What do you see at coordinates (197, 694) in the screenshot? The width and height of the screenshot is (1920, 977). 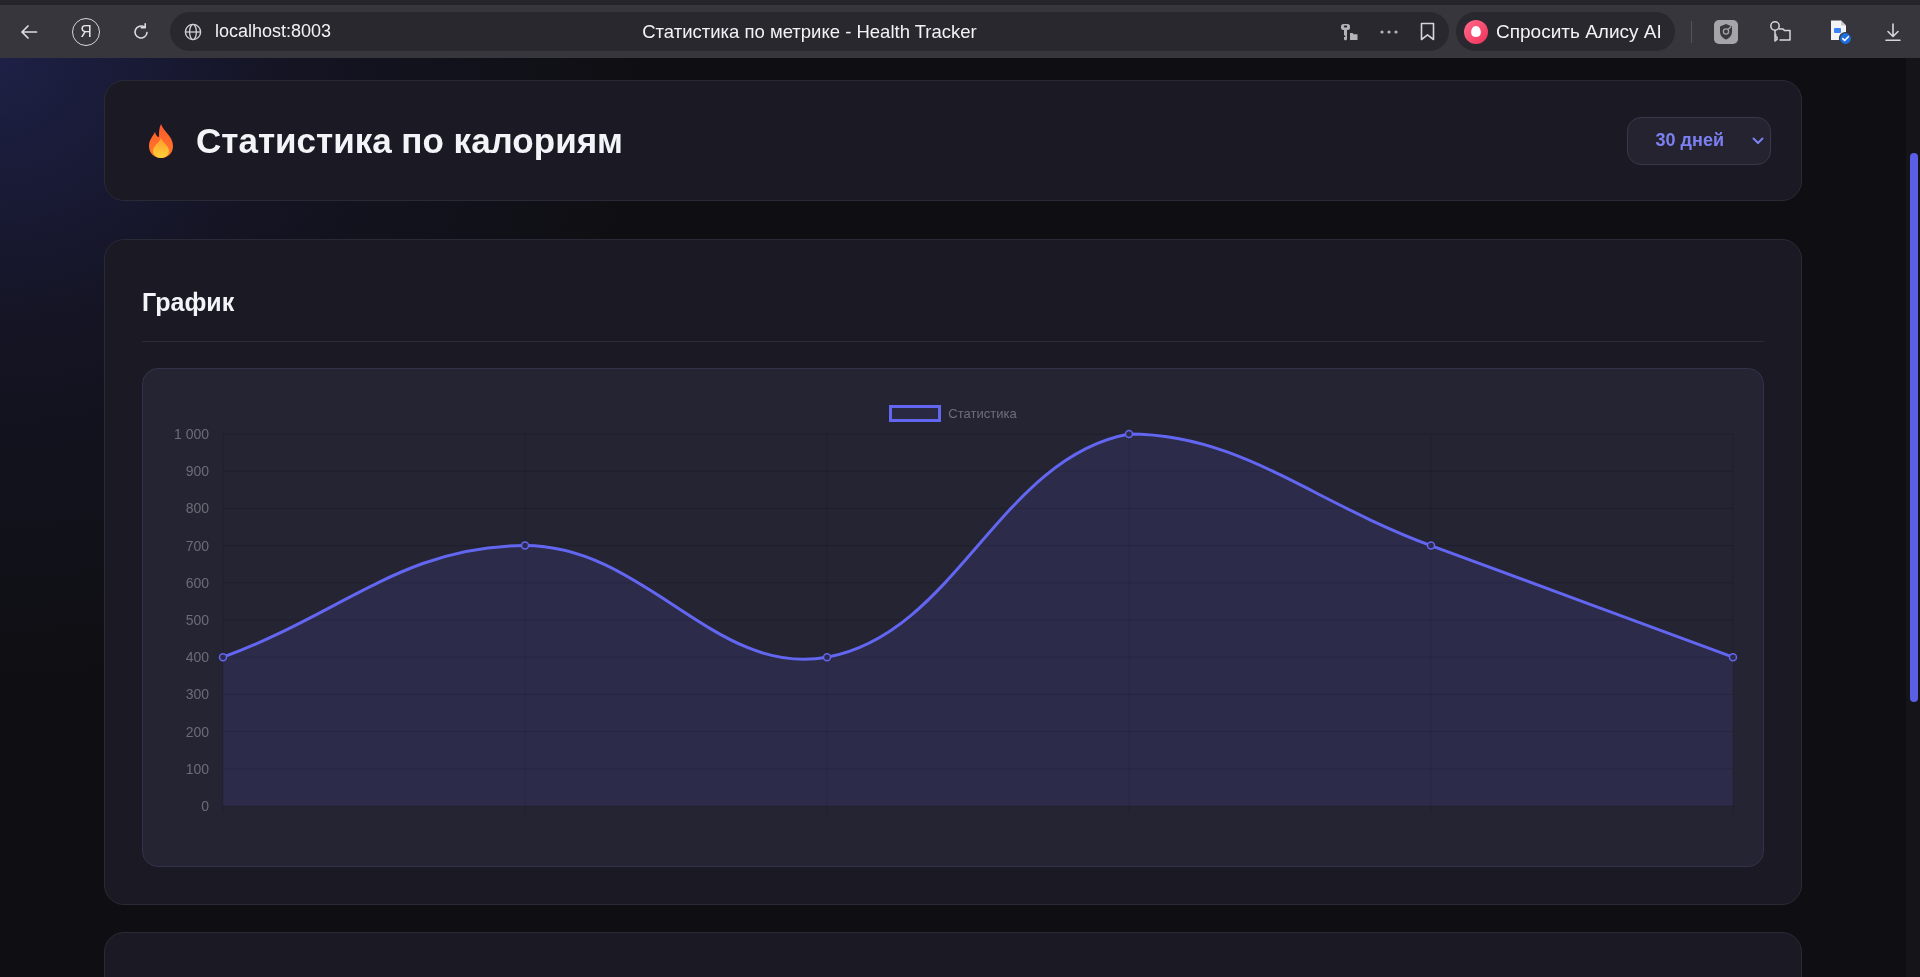 I see `y-axis-label: 300` at bounding box center [197, 694].